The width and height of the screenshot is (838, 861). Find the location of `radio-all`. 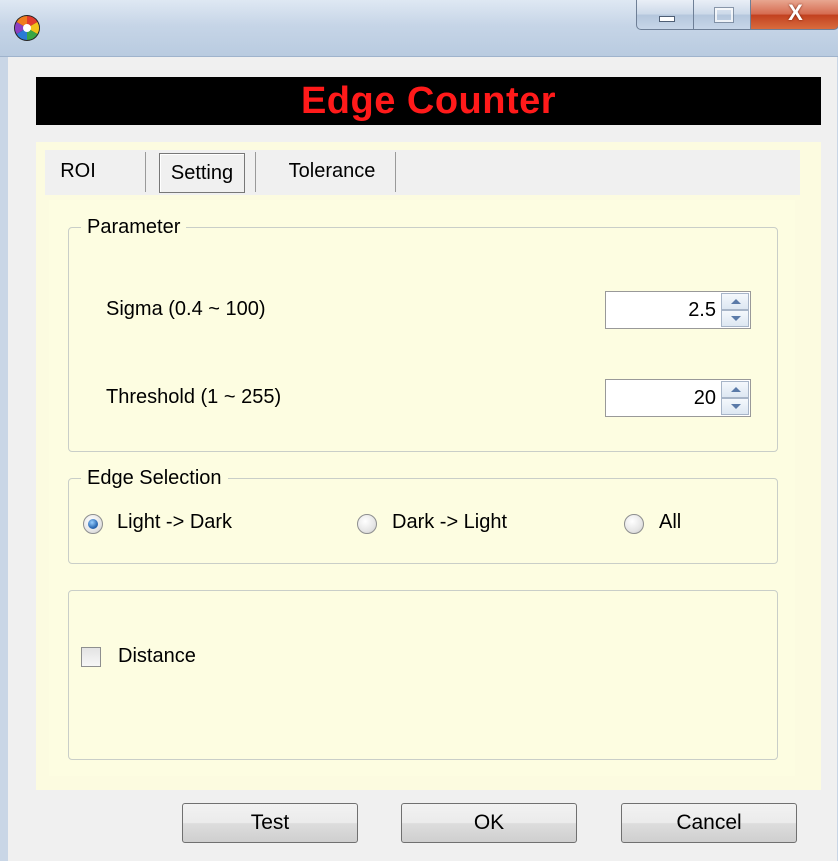

radio-all is located at coordinates (634, 524).